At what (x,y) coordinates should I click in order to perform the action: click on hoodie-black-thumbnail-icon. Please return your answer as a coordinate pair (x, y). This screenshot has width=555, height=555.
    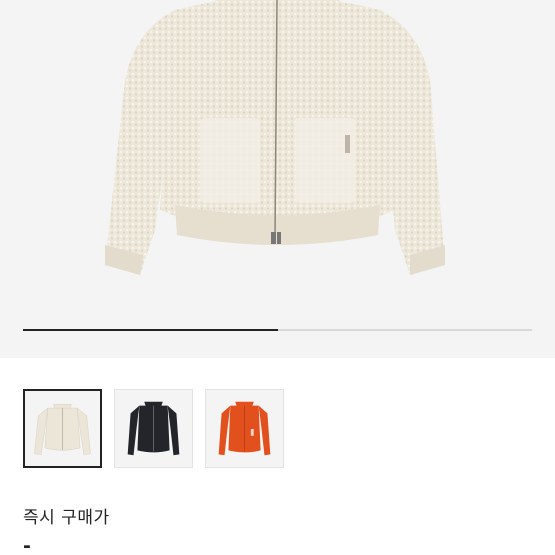
    Looking at the image, I should click on (153, 428).